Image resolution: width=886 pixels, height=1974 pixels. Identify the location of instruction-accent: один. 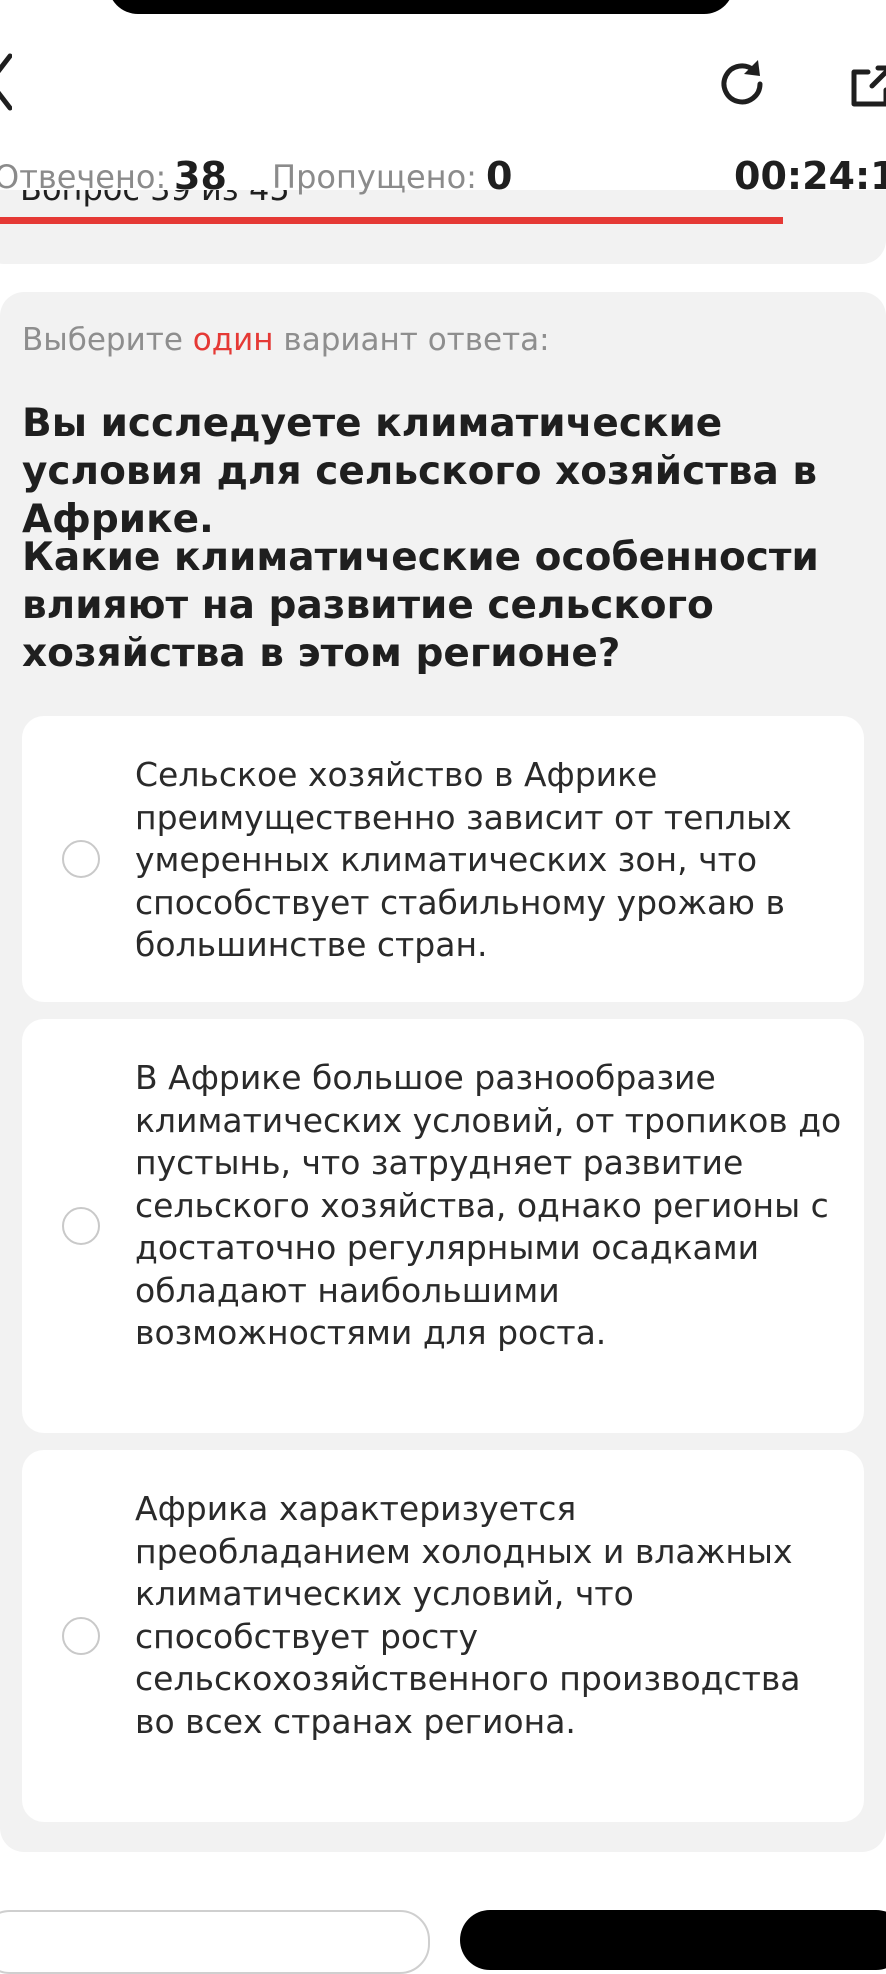
(233, 340).